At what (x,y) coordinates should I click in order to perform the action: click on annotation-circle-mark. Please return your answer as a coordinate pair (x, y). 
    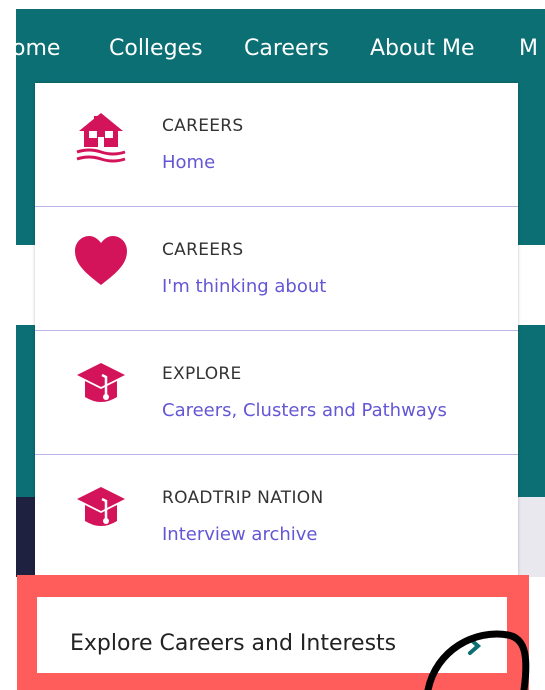
    Looking at the image, I should click on (477, 660).